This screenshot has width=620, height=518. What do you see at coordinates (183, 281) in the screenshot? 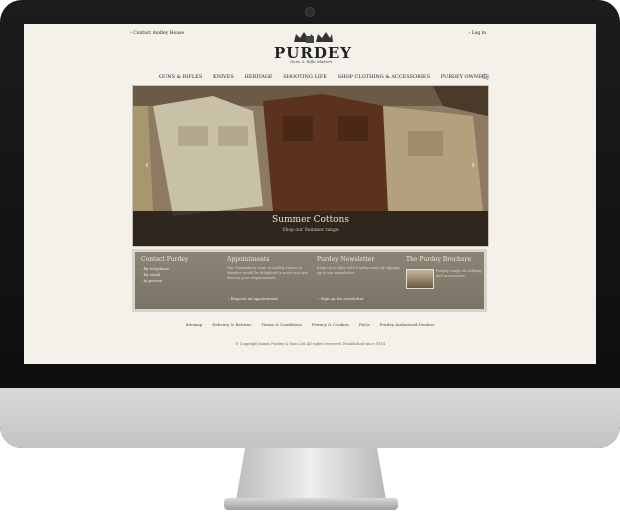
I see `contact-in-person-link: › In person` at bounding box center [183, 281].